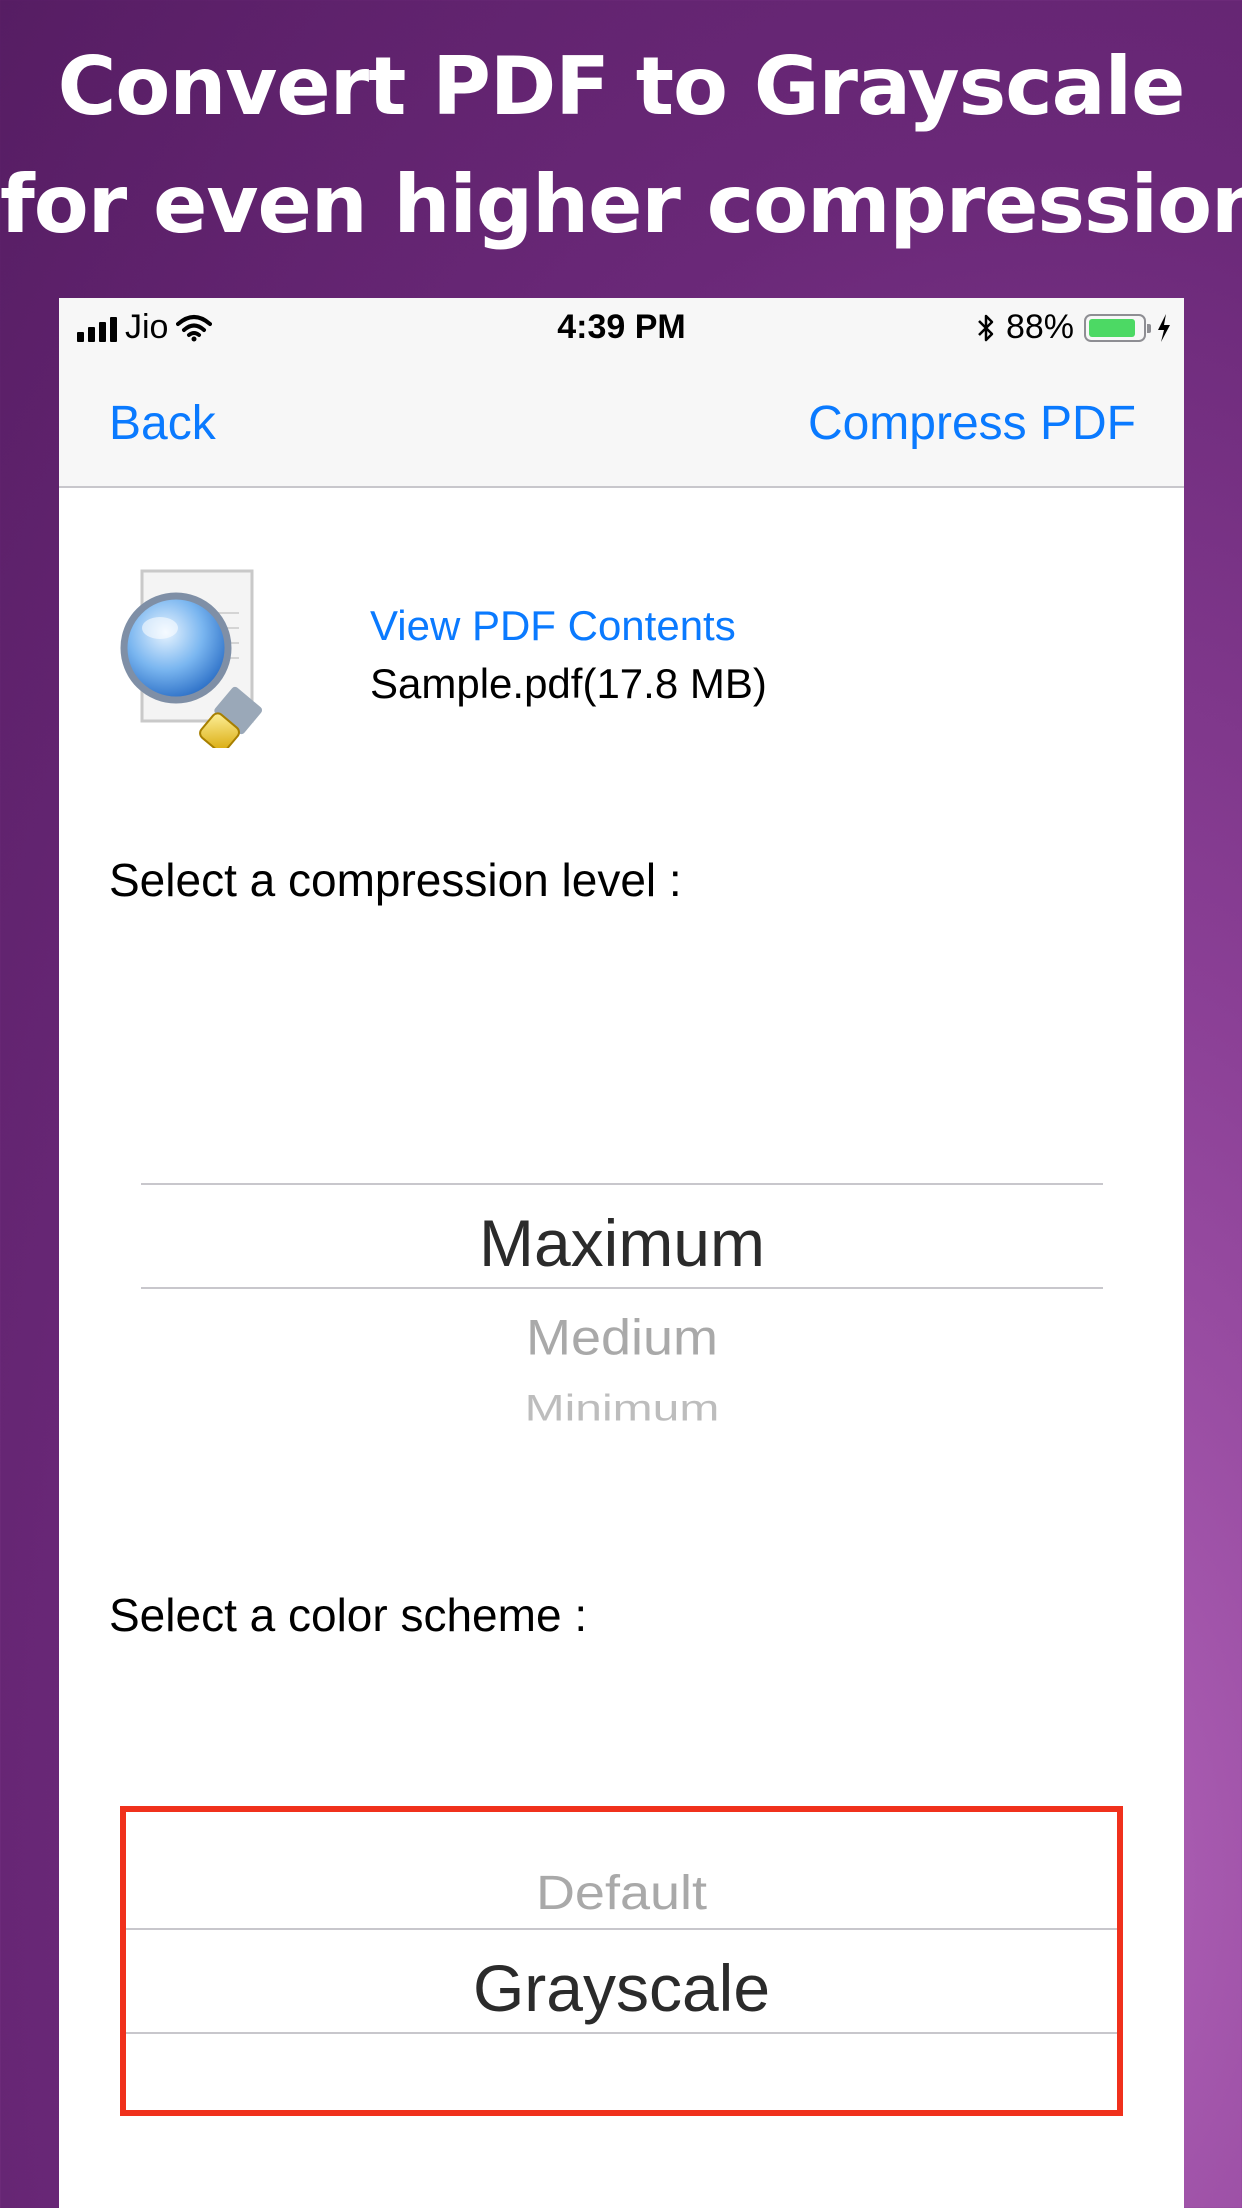 This screenshot has height=2208, width=1242. What do you see at coordinates (621, 1988) in the screenshot?
I see `color-option-grayscale: Grayscale` at bounding box center [621, 1988].